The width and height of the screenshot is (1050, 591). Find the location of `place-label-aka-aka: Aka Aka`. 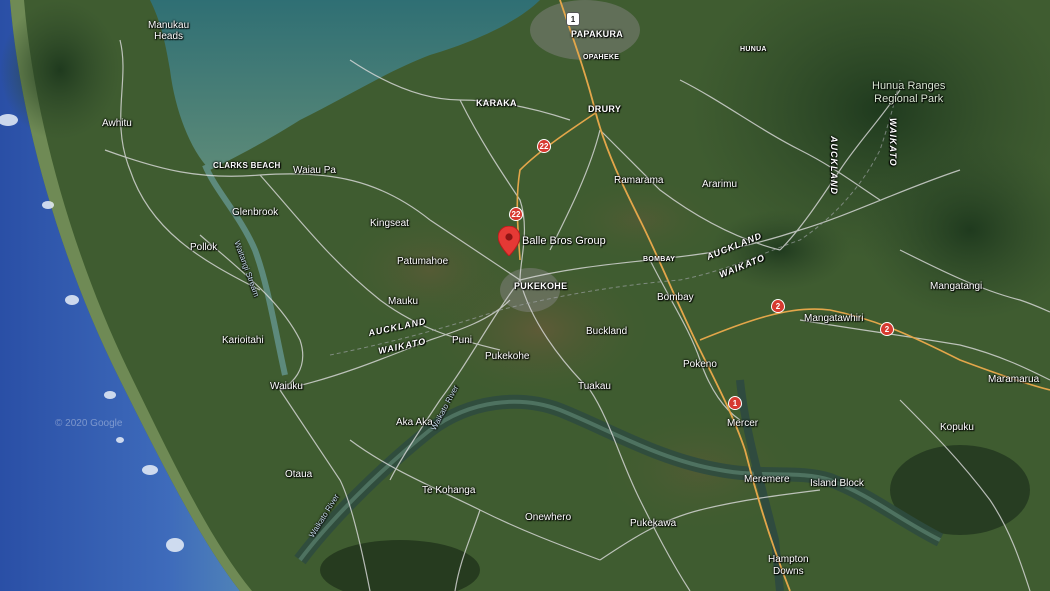

place-label-aka-aka: Aka Aka is located at coordinates (414, 423).